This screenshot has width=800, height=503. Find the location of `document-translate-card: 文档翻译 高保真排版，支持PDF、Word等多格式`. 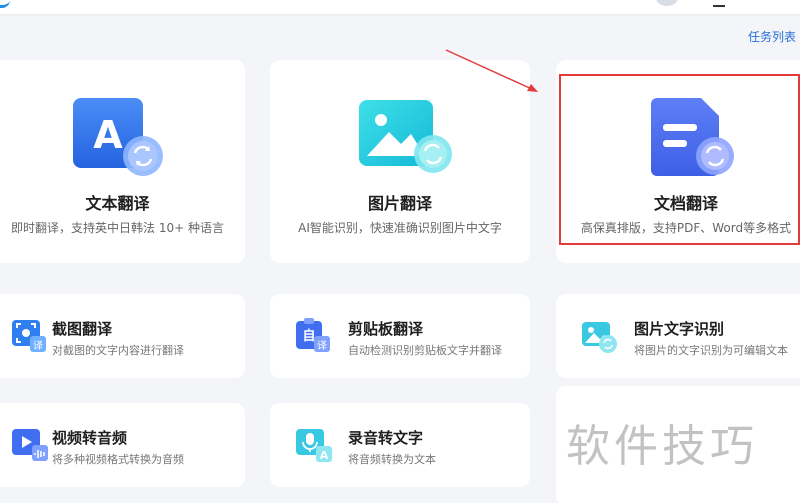

document-translate-card: 文档翻译 高保真排版，支持PDF、Word等多格式 is located at coordinates (678, 161).